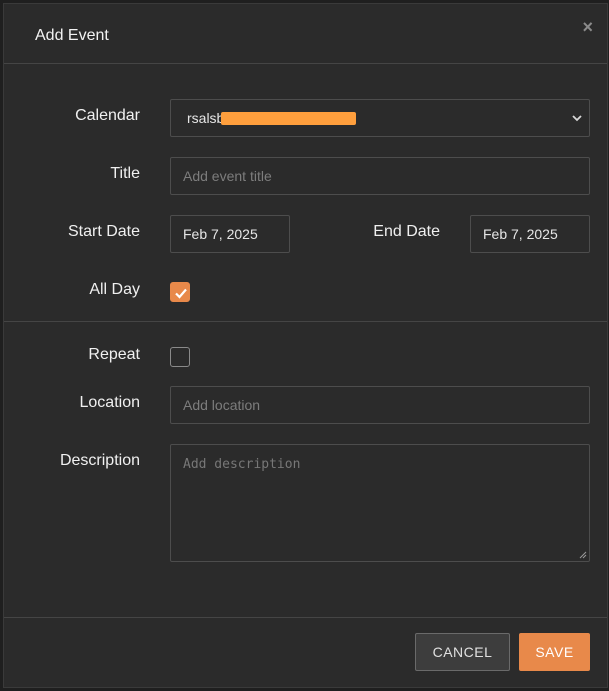 The image size is (609, 691). Describe the element at coordinates (380, 118) in the screenshot. I see `calendar-select: rsalsb` at that location.